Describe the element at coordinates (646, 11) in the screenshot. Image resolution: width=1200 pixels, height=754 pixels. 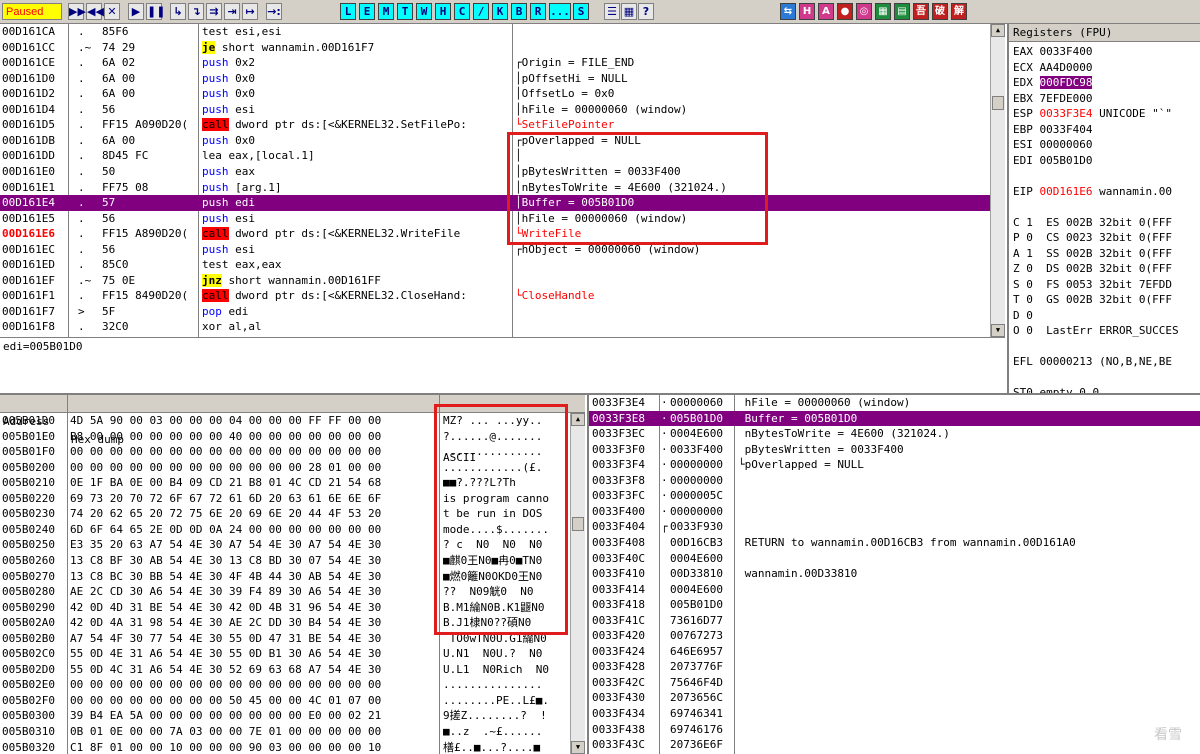
I see `toolbar-button: ?` at that location.